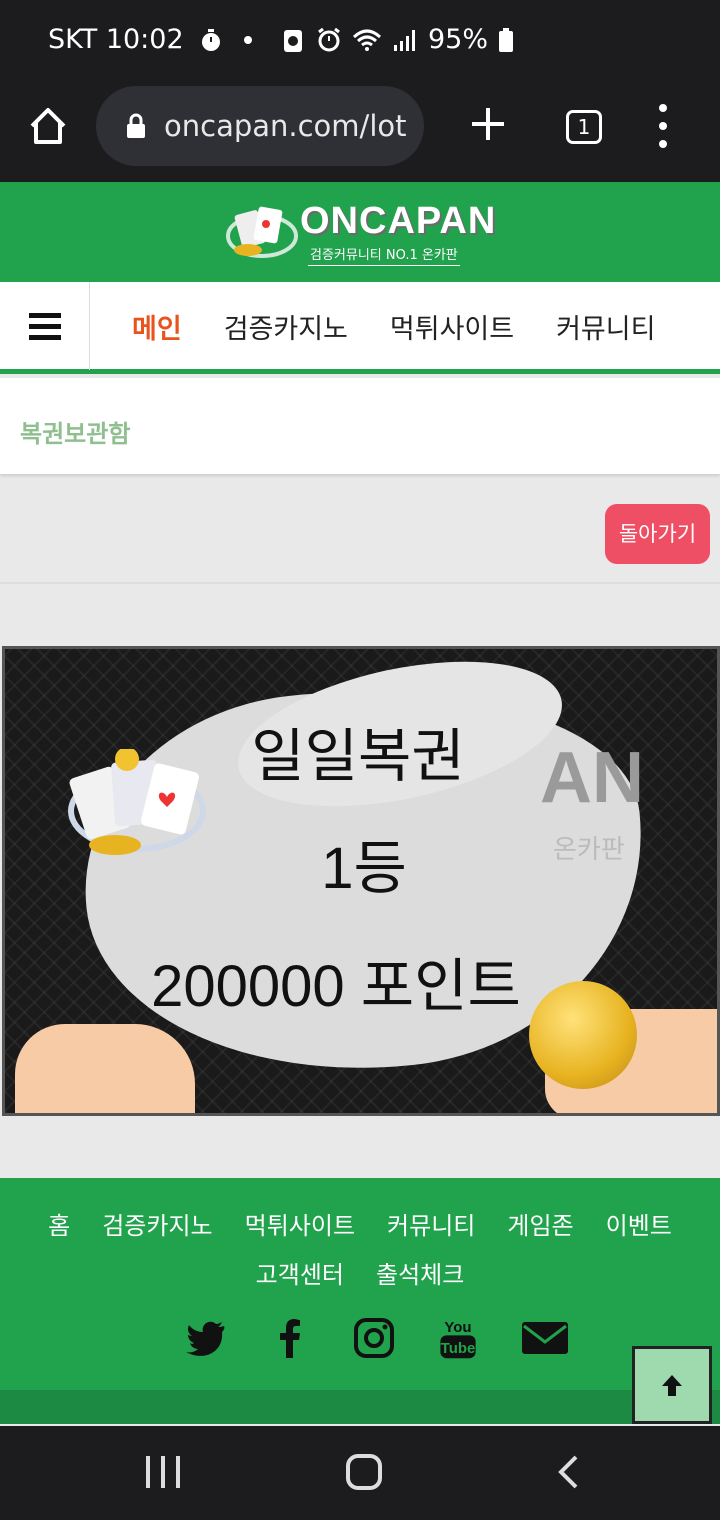 This screenshot has height=1520, width=720. I want to click on instagram-icon, so click(374, 1338).